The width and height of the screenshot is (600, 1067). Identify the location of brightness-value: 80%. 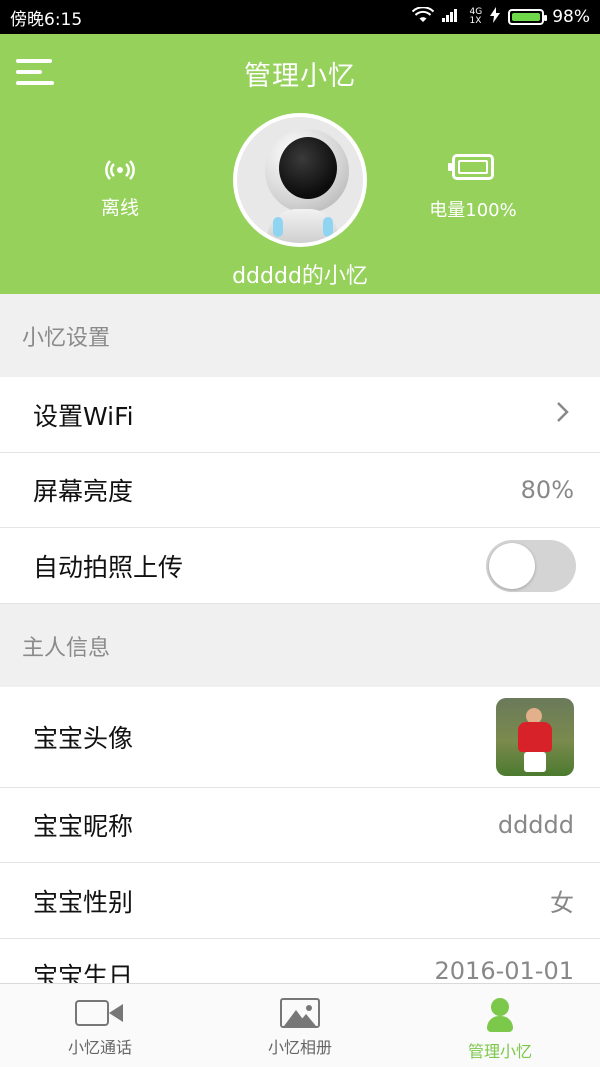
(547, 490).